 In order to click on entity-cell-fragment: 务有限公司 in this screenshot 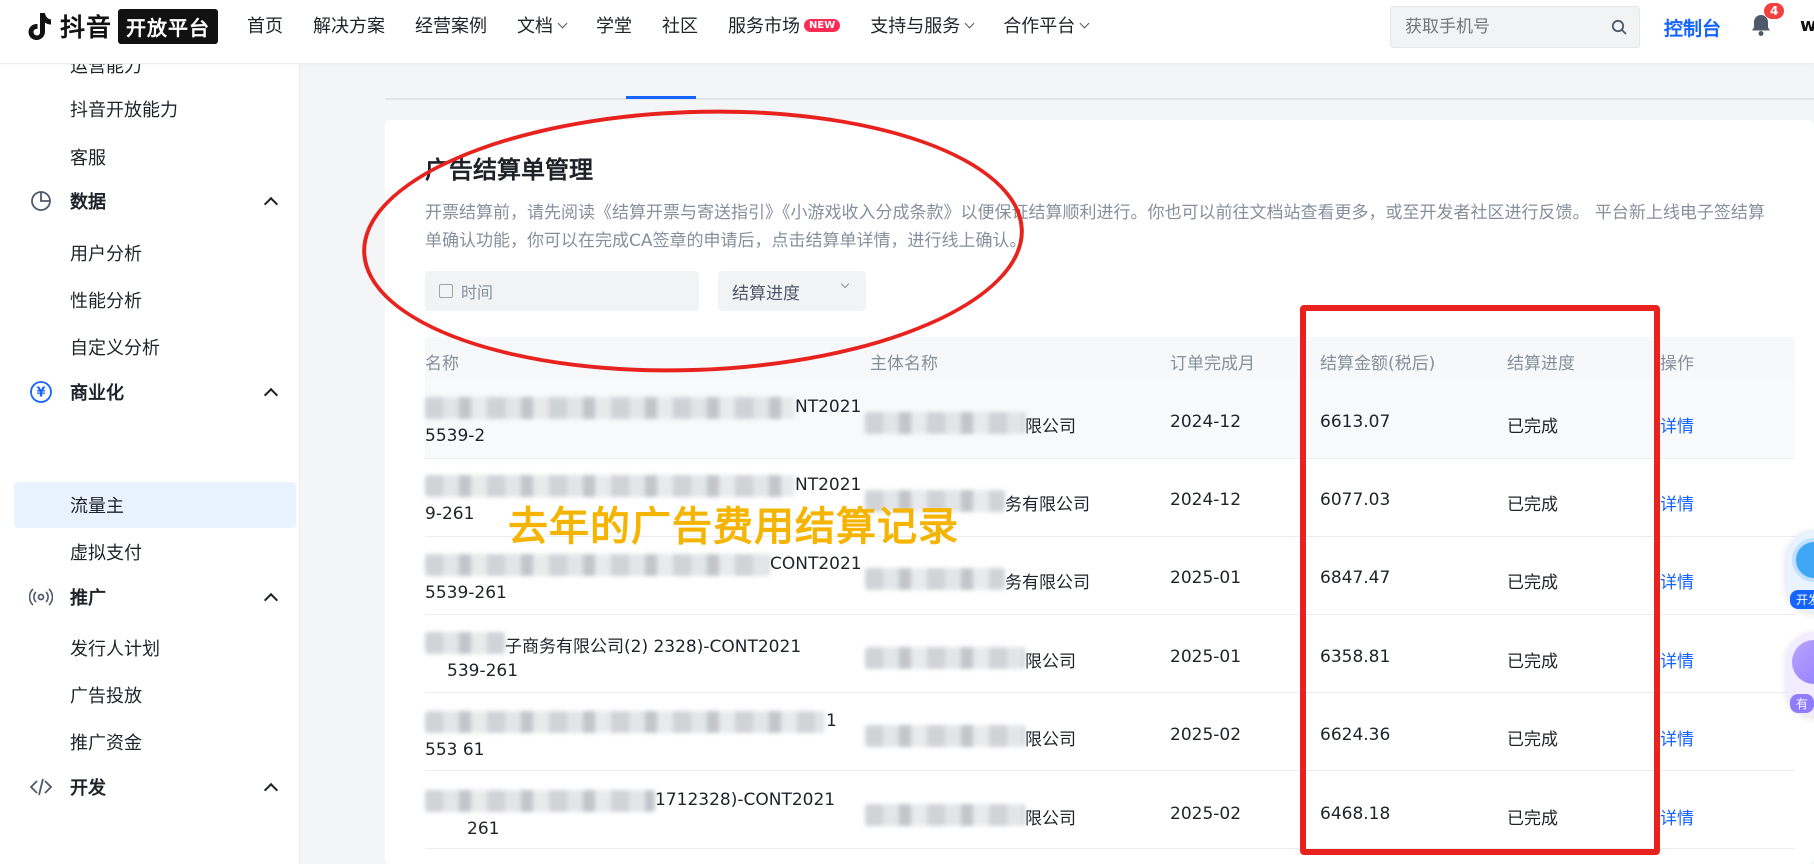, I will do `click(1047, 505)`.